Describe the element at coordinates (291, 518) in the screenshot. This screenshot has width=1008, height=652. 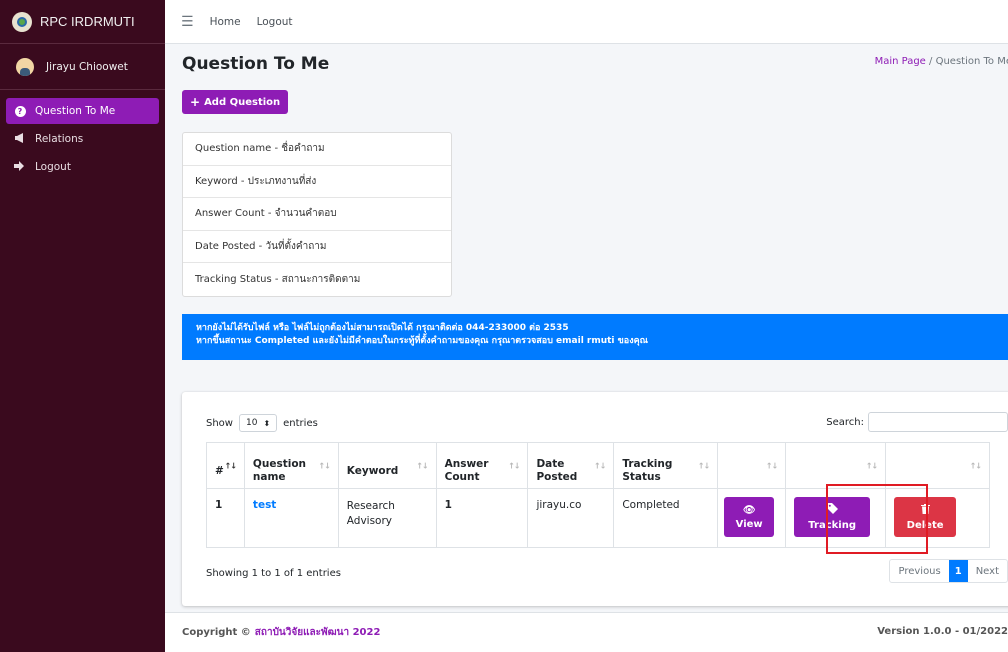
I see `cell-question-name: test` at that location.